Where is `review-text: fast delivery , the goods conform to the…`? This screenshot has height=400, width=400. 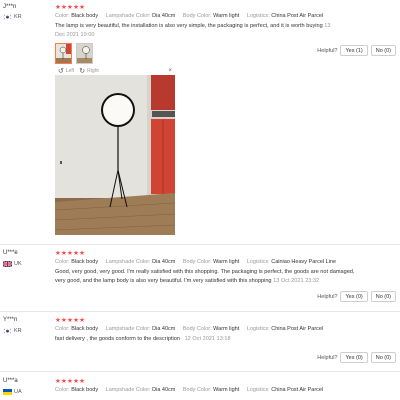
review-text: fast delivery , the goods conform to the… is located at coordinates (224, 339).